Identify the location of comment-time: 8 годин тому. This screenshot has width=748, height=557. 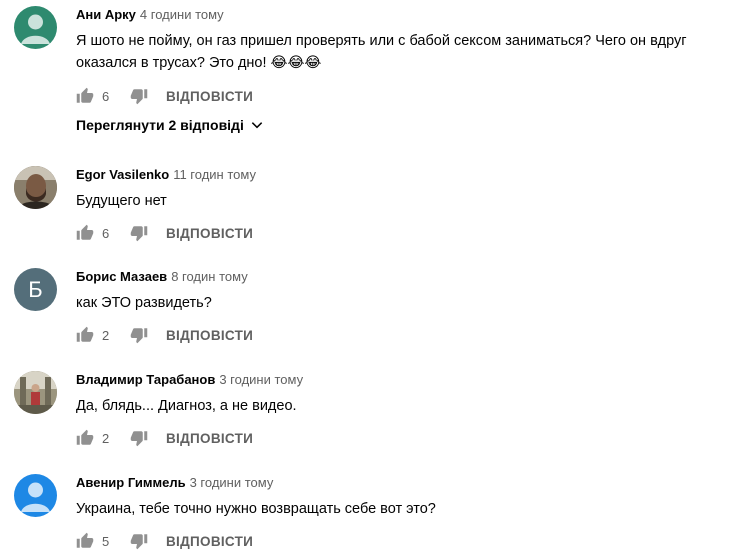
(209, 276).